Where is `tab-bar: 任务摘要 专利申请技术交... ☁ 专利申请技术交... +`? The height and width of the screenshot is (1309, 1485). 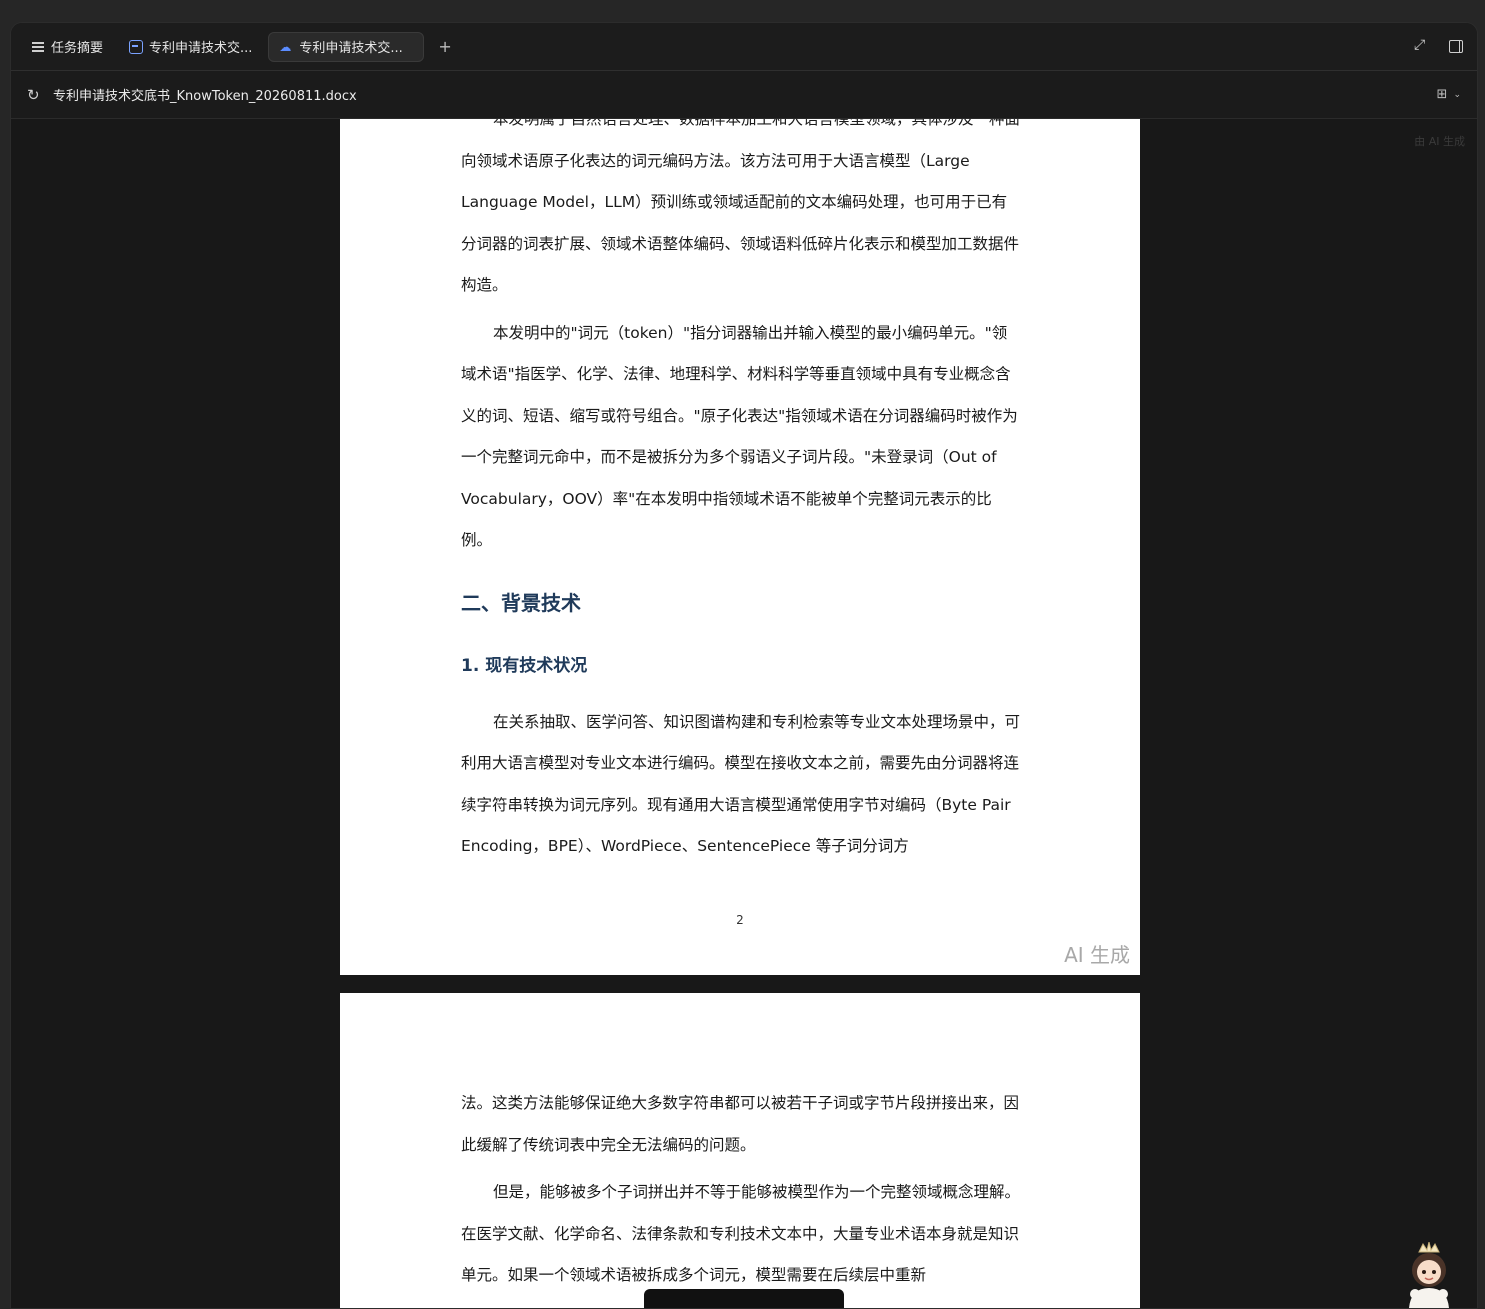
tab-bar: 任务摘要 专利申请技术交... ☁ 专利申请技术交... + is located at coordinates (744, 47).